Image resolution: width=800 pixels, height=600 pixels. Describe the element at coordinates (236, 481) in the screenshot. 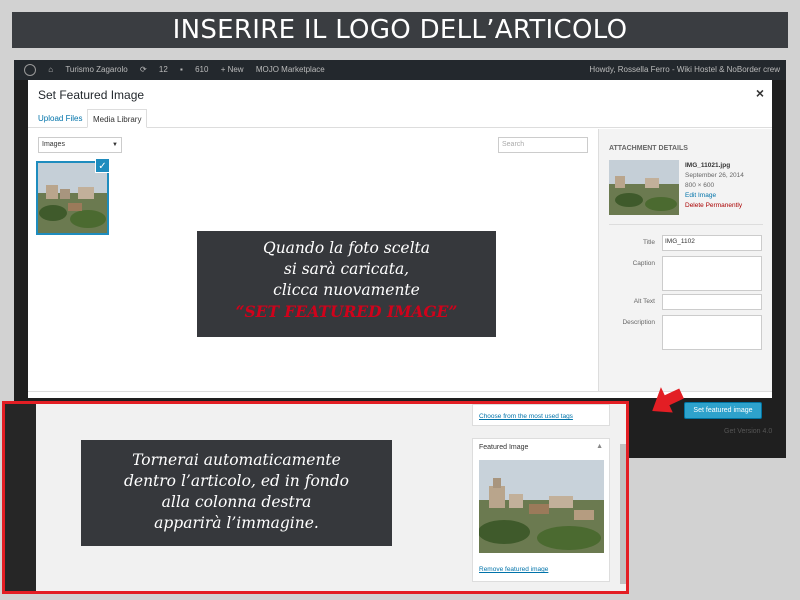

I see `callout2-line2: dentro l’articolo, ed in fondo` at that location.